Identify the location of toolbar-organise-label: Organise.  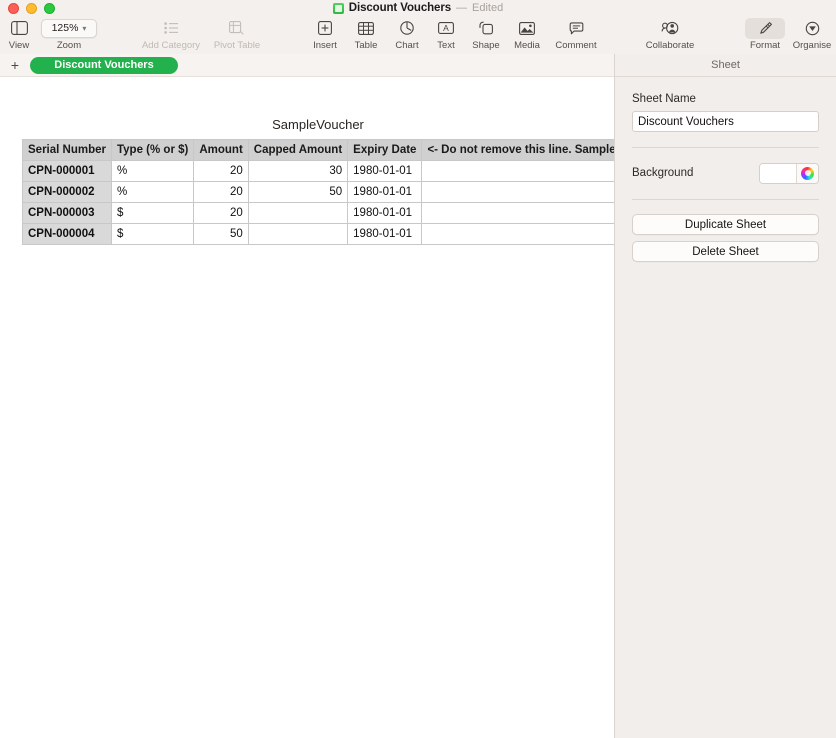
(812, 45).